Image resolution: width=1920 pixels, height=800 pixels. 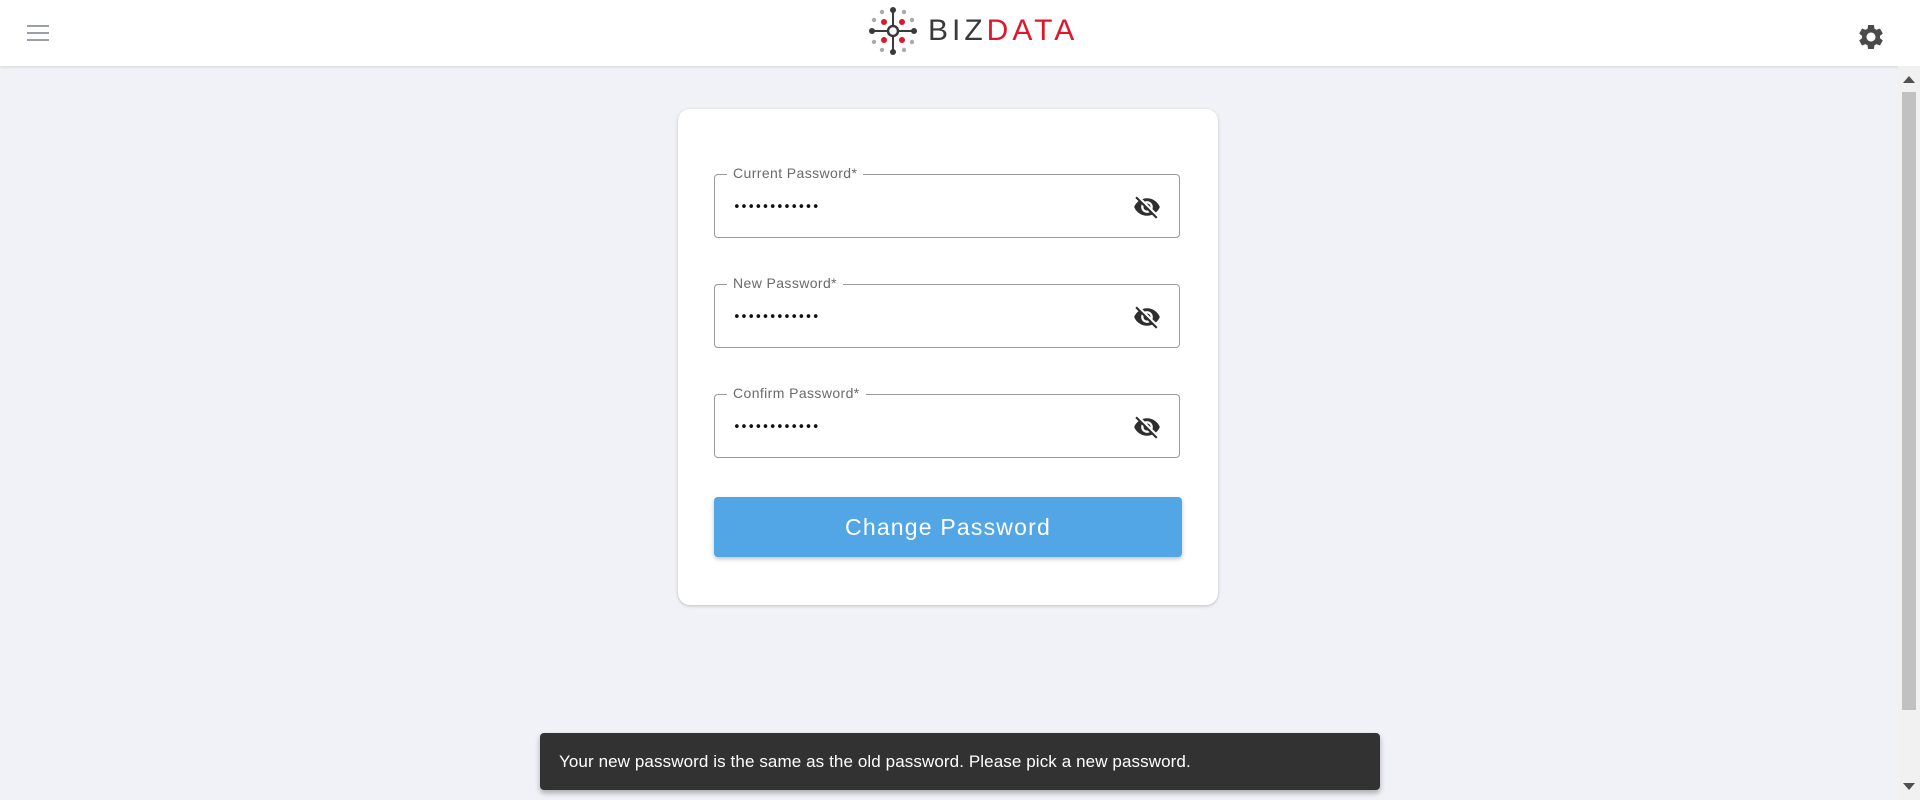 I want to click on confirm-password-field: Confirm Password*, so click(x=947, y=421).